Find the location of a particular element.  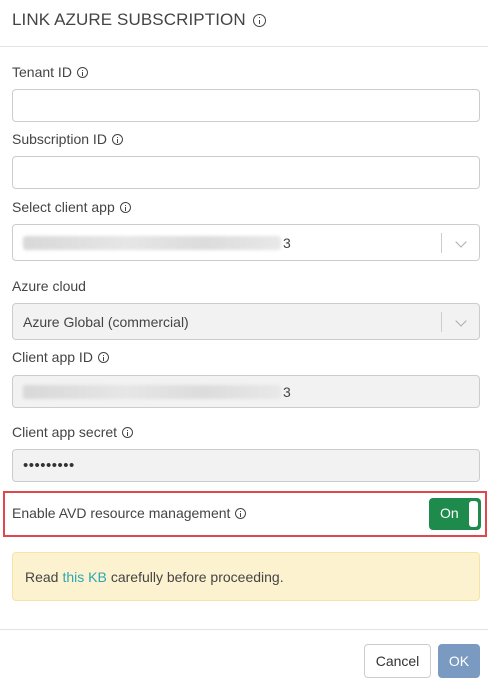

client-app-secret-label: Client app secret is located at coordinates (73, 432).